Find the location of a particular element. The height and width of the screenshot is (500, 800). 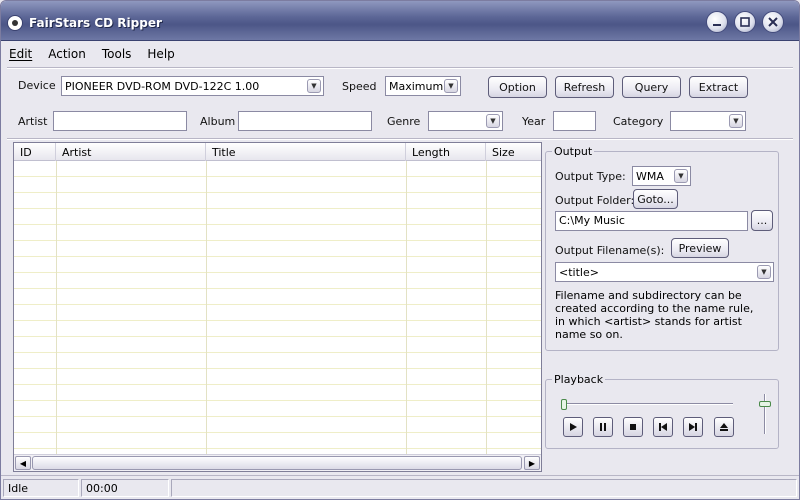

genre-select: ▼ is located at coordinates (465, 121).